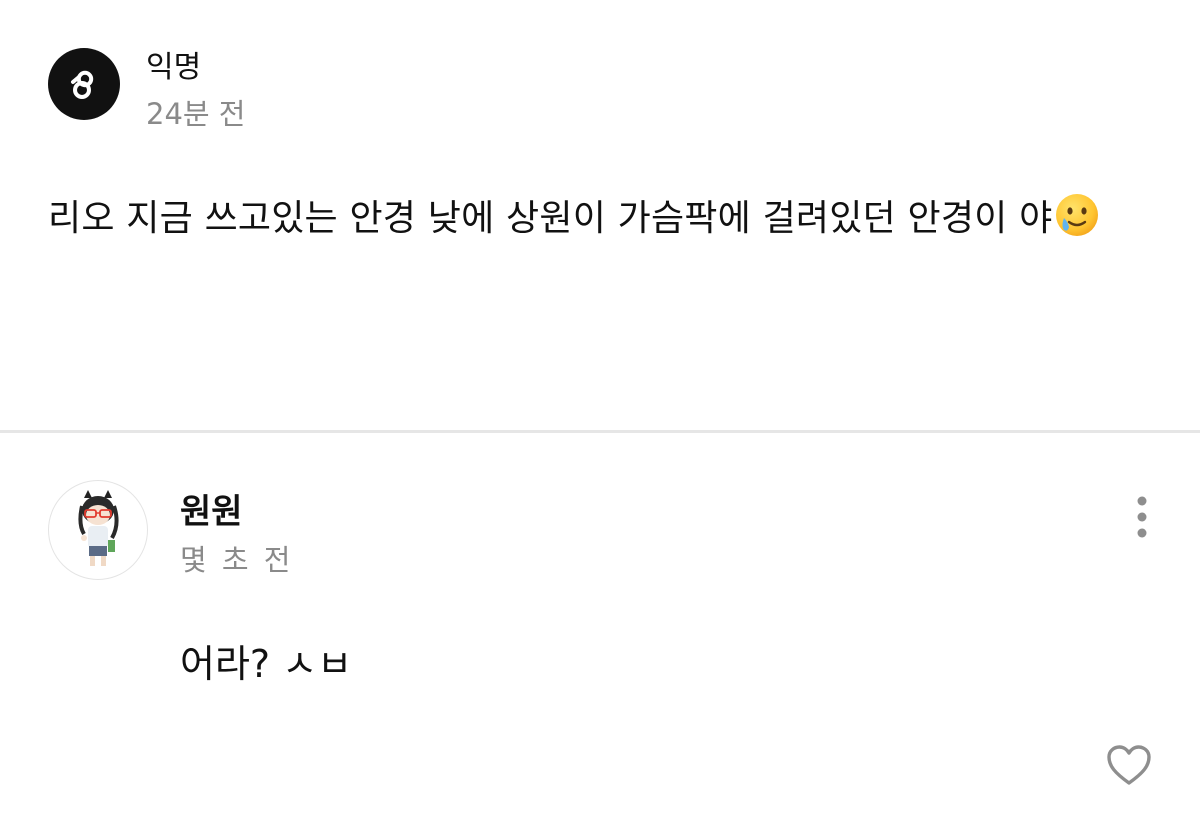 This screenshot has height=814, width=1200. I want to click on post-text: 리오 지금 쓰고있는 안경 낮에 상원이 가슴팍에 걸려있던 안경이 야, so click(550, 218).